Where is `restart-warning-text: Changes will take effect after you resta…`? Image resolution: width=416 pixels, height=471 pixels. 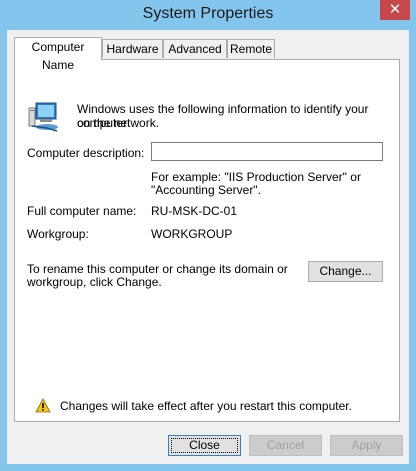 restart-warning-text: Changes will take effect after you resta… is located at coordinates (206, 406).